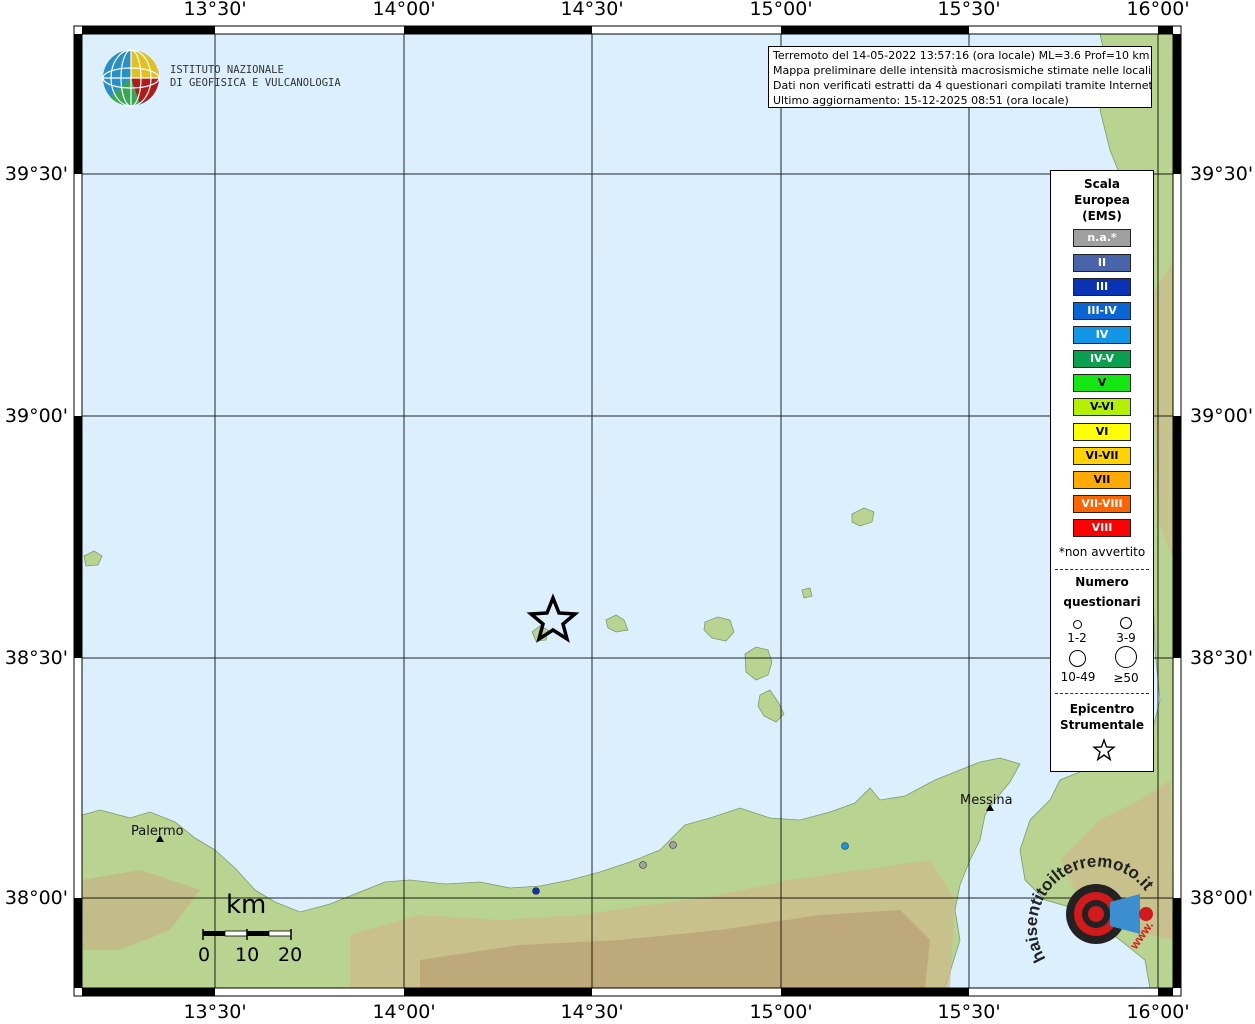 The image size is (1255, 1024). What do you see at coordinates (1102, 238) in the screenshot?
I see `ems-swatch: n.a.*` at bounding box center [1102, 238].